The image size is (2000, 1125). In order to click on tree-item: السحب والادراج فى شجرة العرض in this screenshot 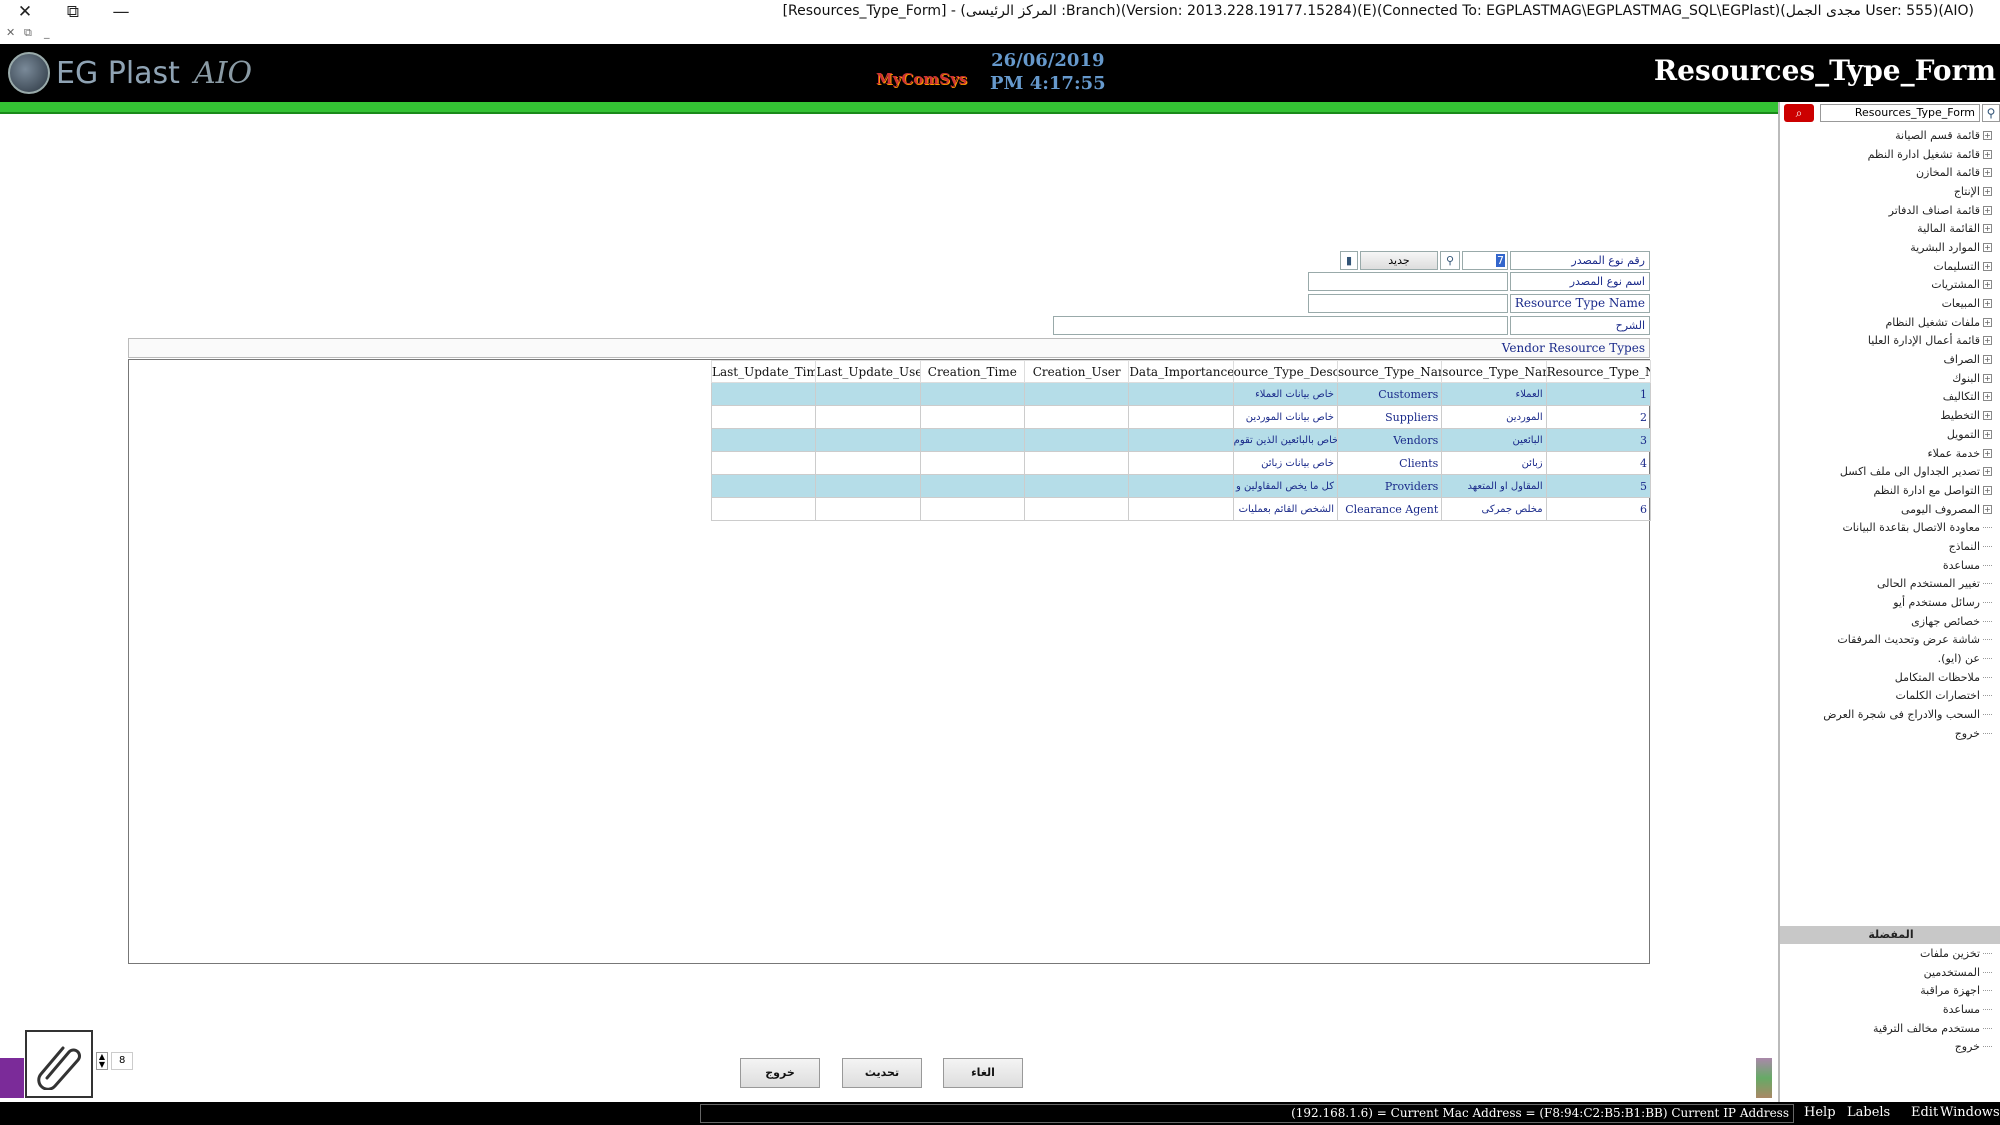, I will do `click(1892, 714)`.